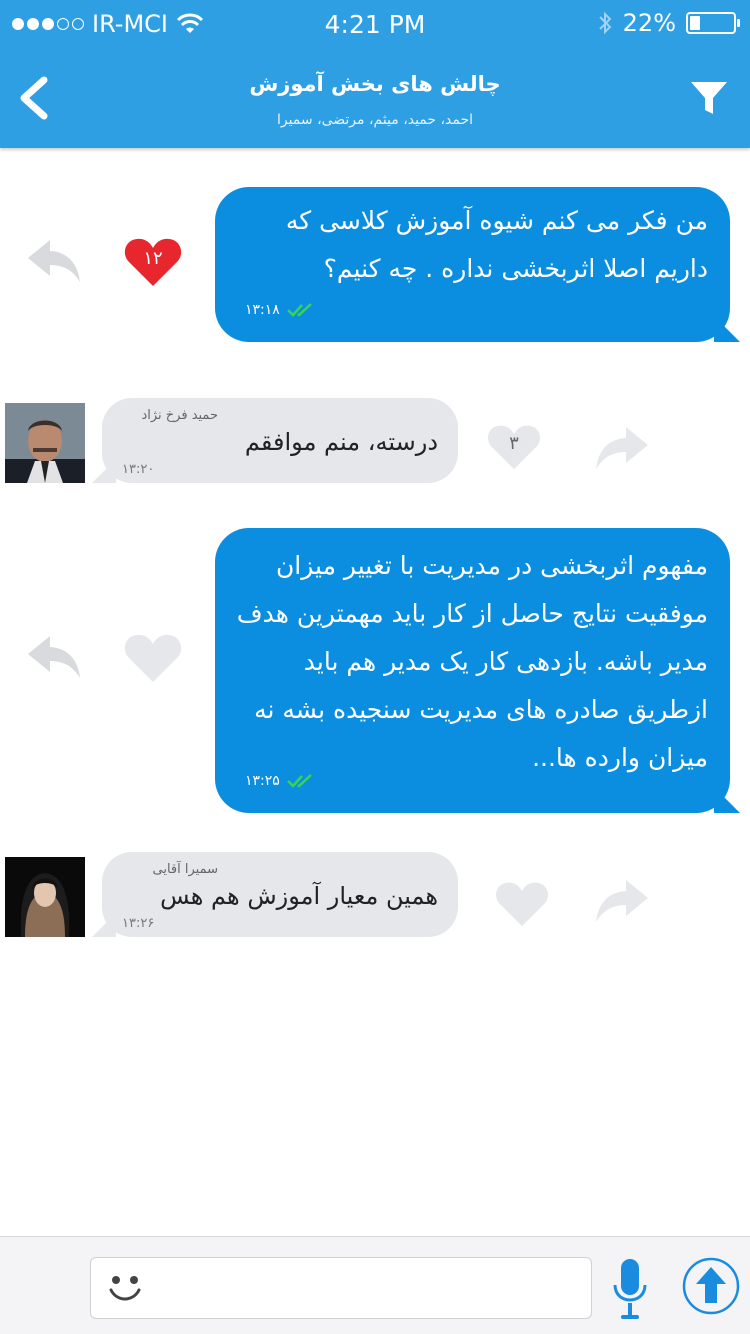 This screenshot has width=750, height=1334. Describe the element at coordinates (262, 781) in the screenshot. I see `message-time: ۱۳:۲۵` at that location.